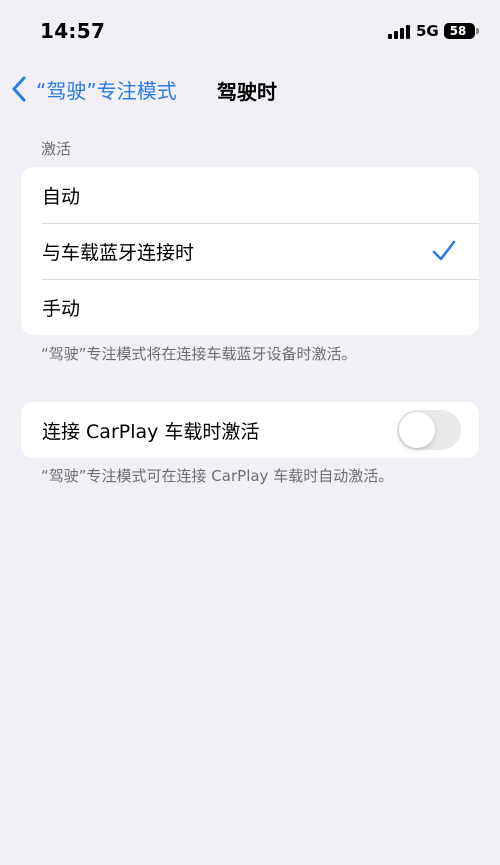 The image size is (500, 865). I want to click on activation-footer: “驾驶”专注模式将在连接车载蓝牙设备时激活。, so click(199, 354).